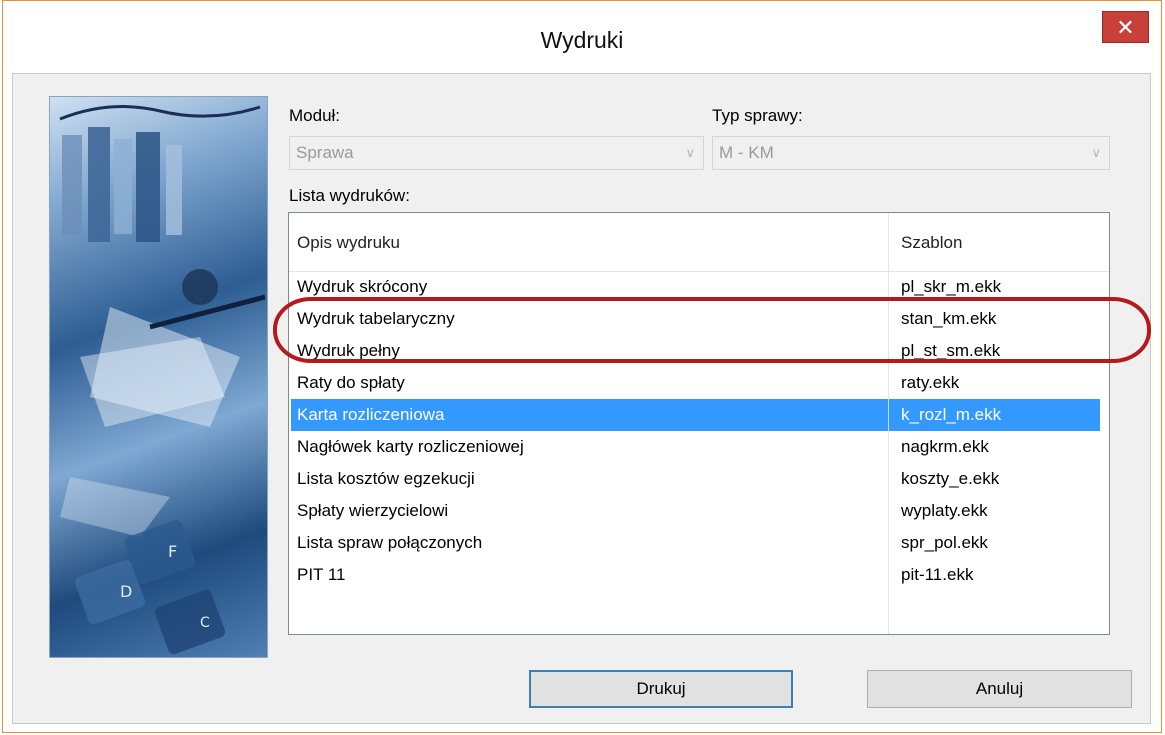  I want to click on item-description: Karta rozliczeniowa, so click(371, 414).